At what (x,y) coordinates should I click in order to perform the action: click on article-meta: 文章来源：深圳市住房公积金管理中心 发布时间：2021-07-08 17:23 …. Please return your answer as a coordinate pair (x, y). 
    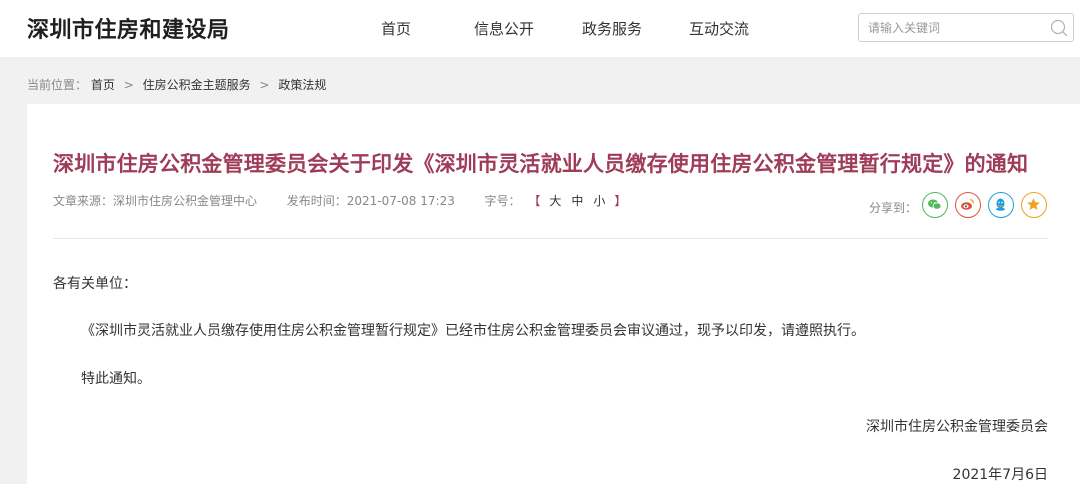
    Looking at the image, I should click on (341, 200).